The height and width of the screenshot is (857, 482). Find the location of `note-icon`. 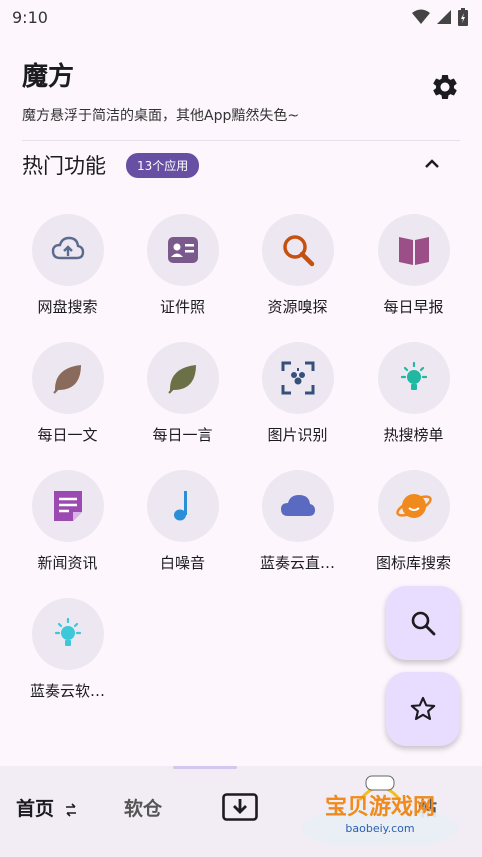

note-icon is located at coordinates (67, 506).